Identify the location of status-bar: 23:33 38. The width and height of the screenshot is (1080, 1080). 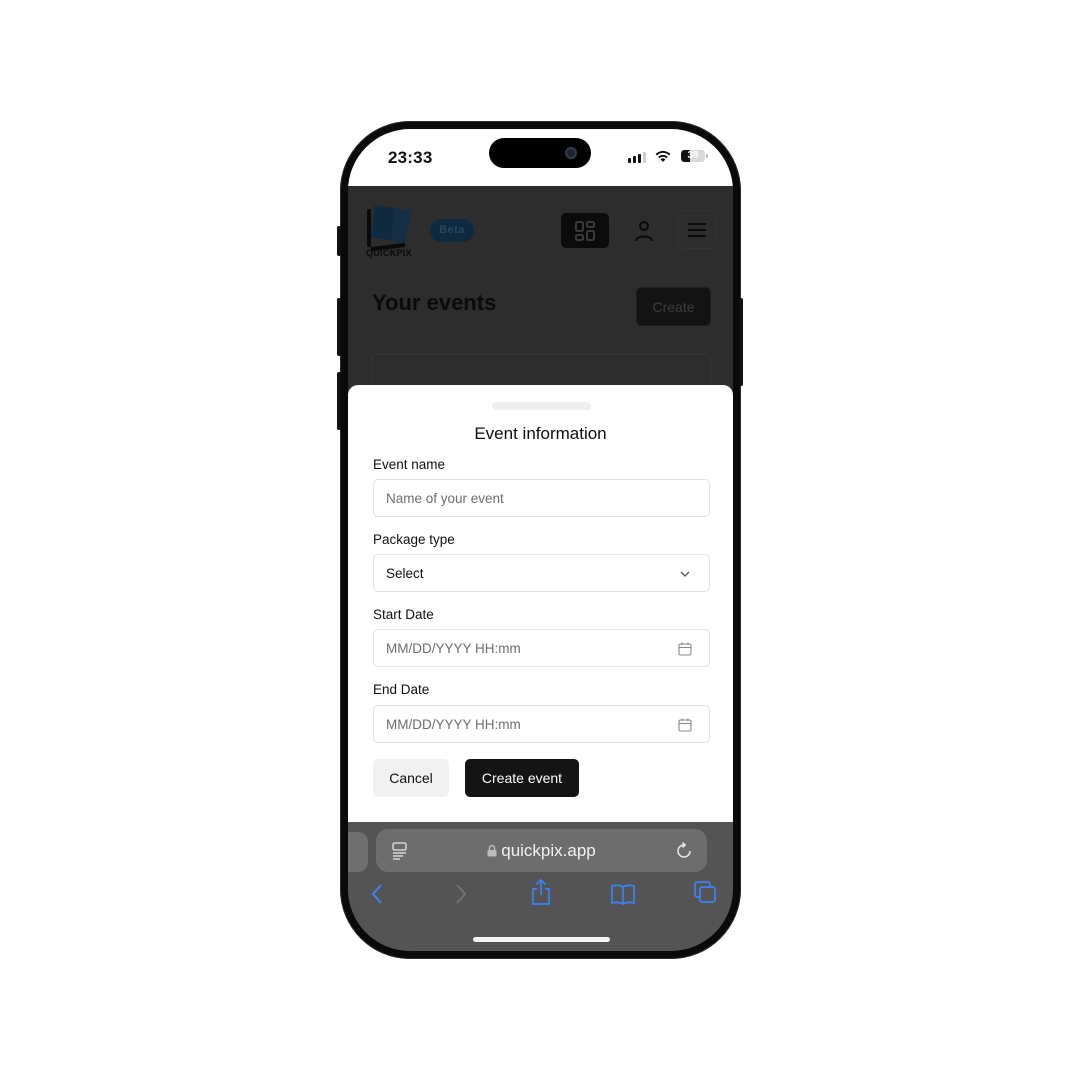
(540, 157).